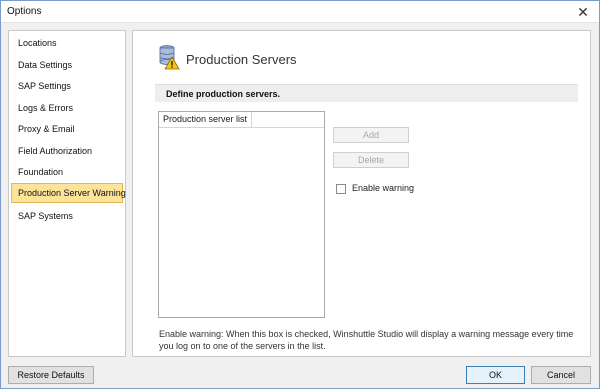  I want to click on list-header: Production server list, so click(241, 120).